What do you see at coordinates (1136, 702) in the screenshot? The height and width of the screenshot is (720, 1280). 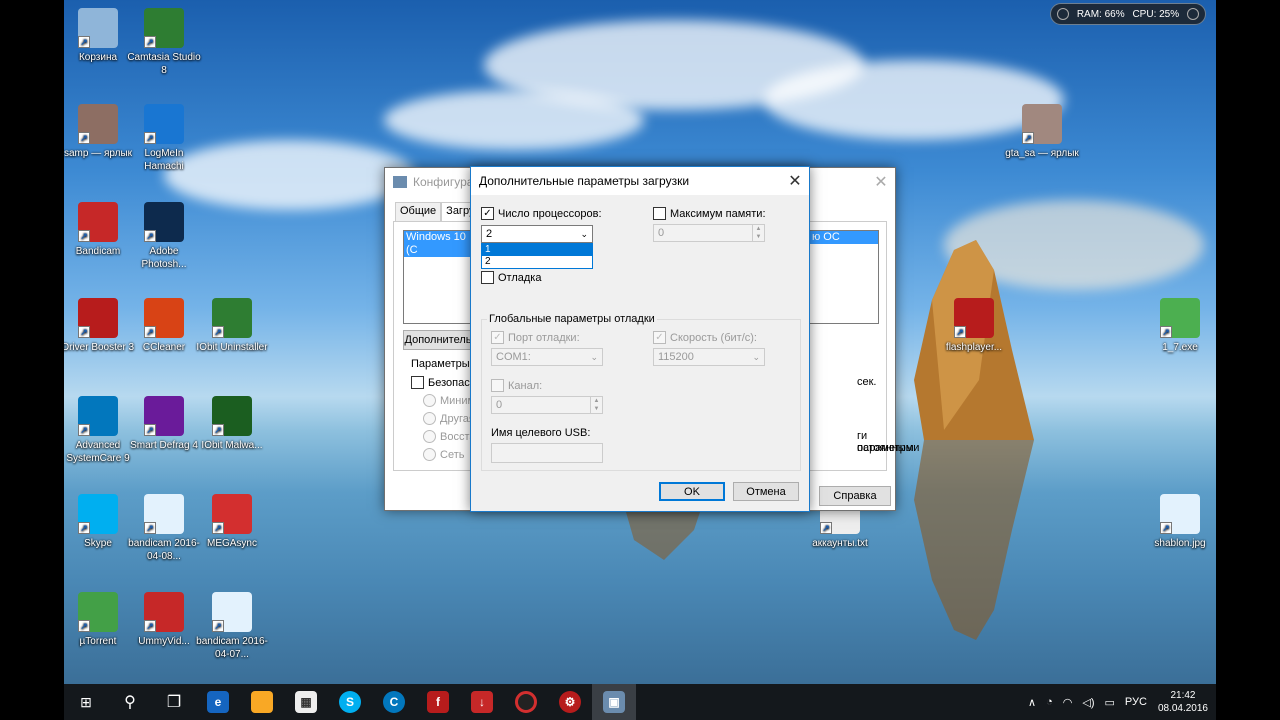 I see `language-indicator: РУС` at bounding box center [1136, 702].